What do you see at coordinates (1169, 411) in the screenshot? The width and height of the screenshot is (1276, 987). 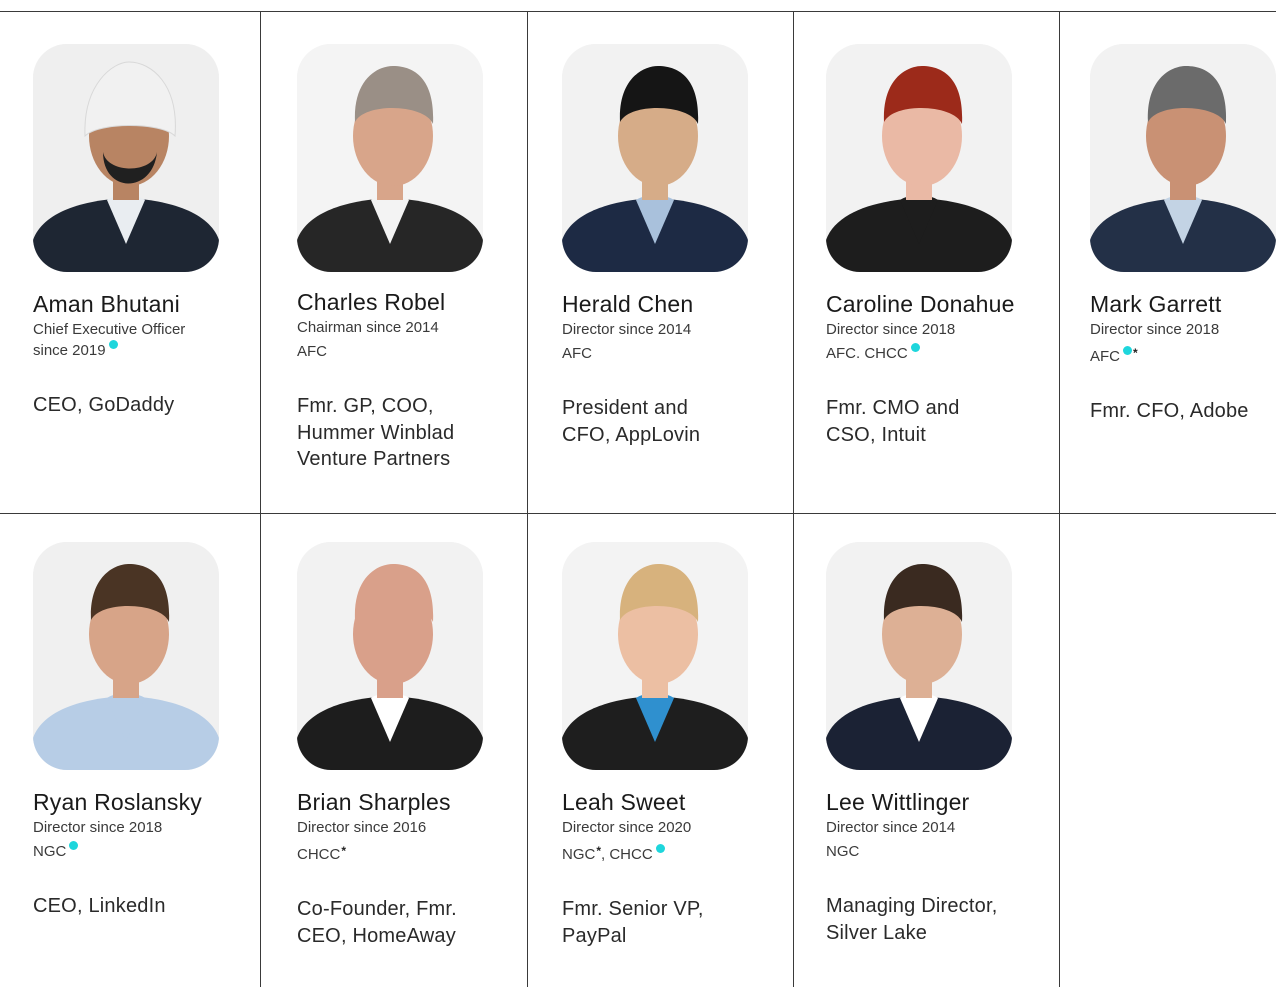 I see `member-description: Fmr. CFO, Adobe` at bounding box center [1169, 411].